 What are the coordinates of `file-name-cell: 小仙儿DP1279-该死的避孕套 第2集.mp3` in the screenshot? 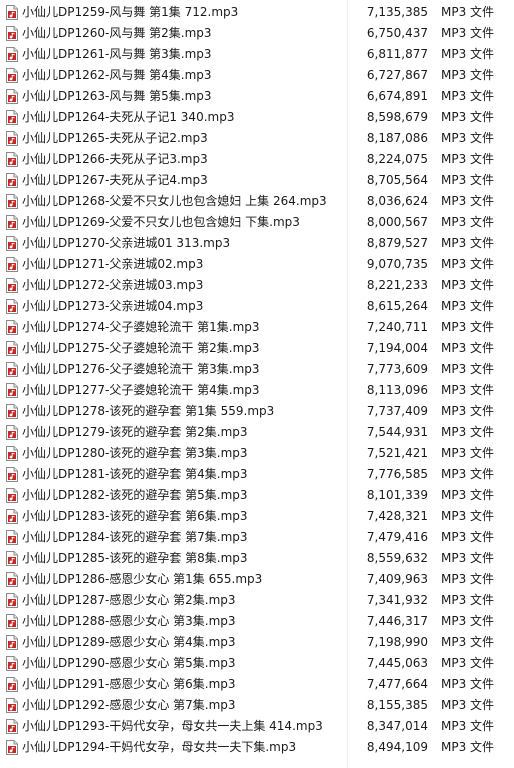 It's located at (172, 432).